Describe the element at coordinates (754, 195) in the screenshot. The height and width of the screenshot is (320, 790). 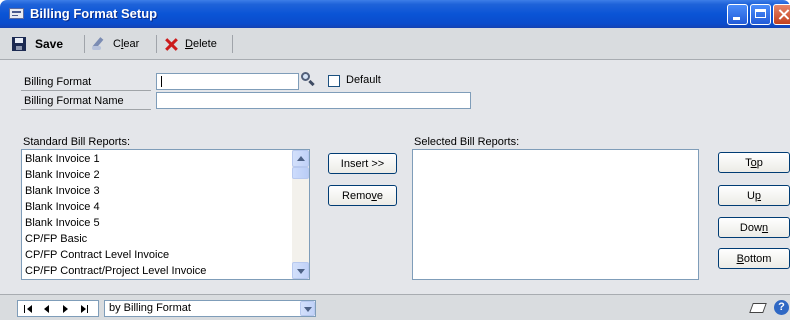
I see `up-button: Up` at that location.